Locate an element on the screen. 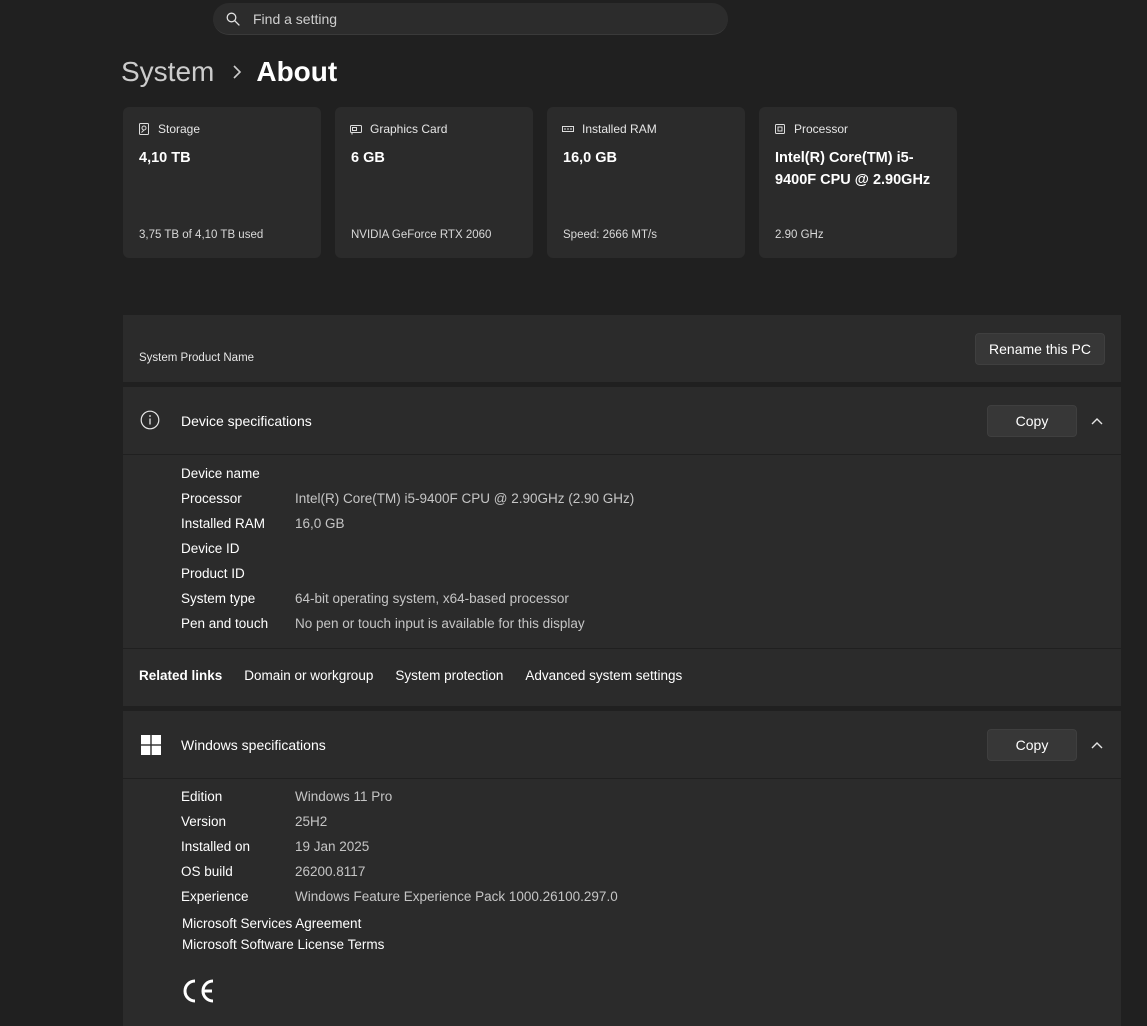 This screenshot has width=1147, height=1026. spec-row: Device name is located at coordinates (407, 478).